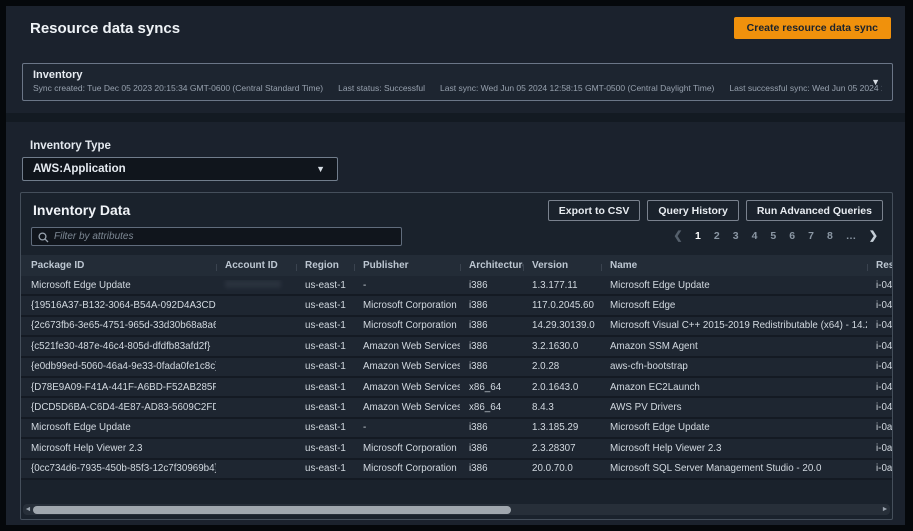 This screenshot has height=531, width=913. What do you see at coordinates (58, 75) in the screenshot?
I see `sync-name: Inventory` at bounding box center [58, 75].